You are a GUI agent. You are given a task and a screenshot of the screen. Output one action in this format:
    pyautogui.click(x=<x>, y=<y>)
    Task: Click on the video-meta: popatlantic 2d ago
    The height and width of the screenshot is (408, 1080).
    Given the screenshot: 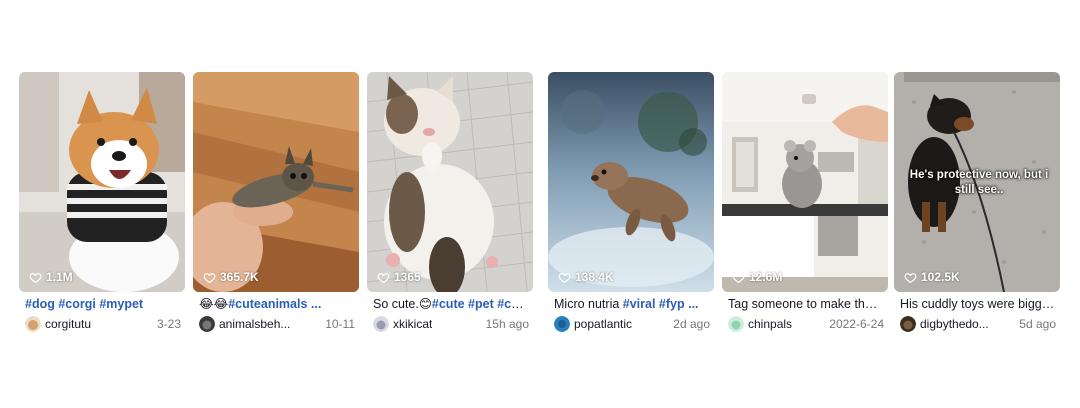 What is the action you would take?
    pyautogui.click(x=632, y=324)
    